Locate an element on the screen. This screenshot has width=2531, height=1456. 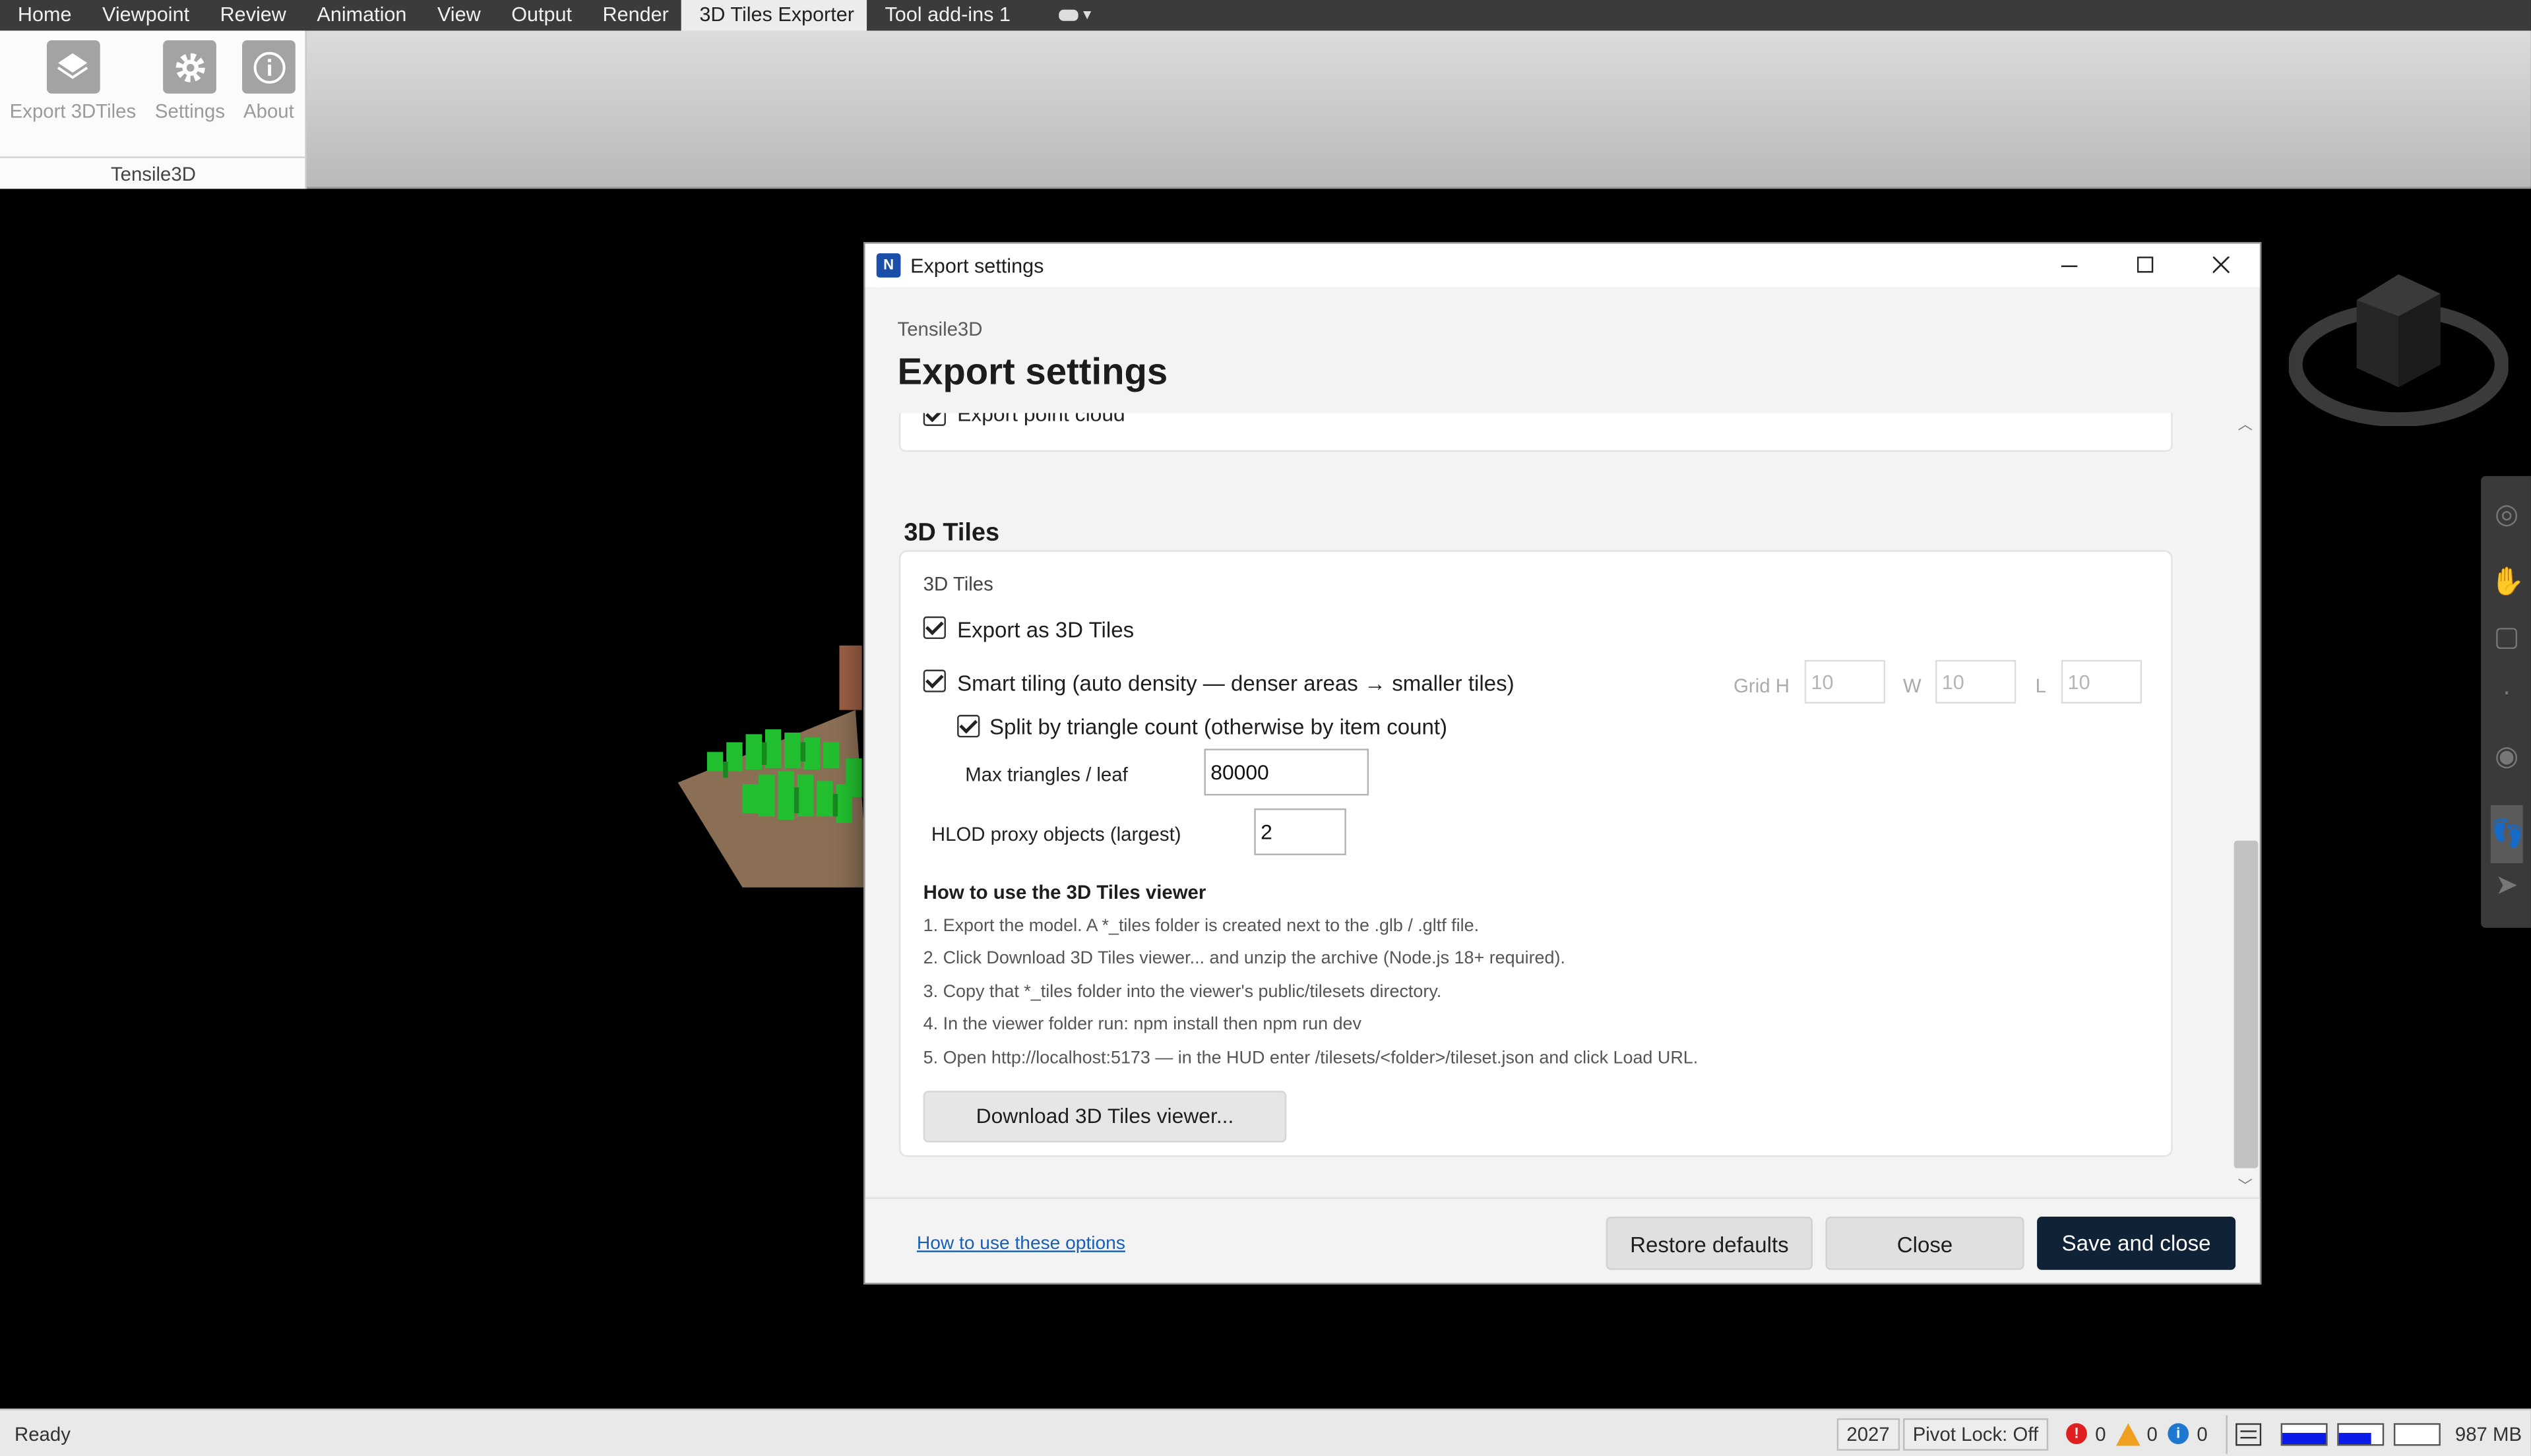
grid-w-input: 10 is located at coordinates (1975, 681).